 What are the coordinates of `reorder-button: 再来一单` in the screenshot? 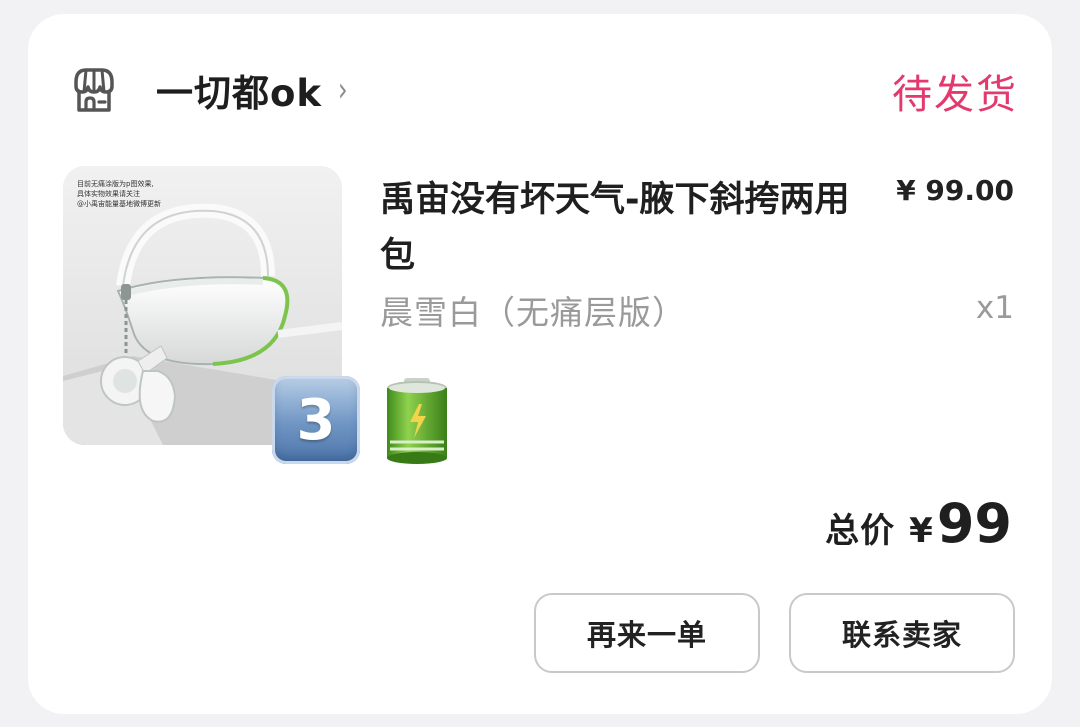 It's located at (647, 633).